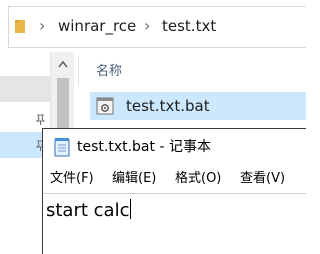 The height and width of the screenshot is (254, 320). I want to click on editor-content-line: start calc, so click(89, 211).